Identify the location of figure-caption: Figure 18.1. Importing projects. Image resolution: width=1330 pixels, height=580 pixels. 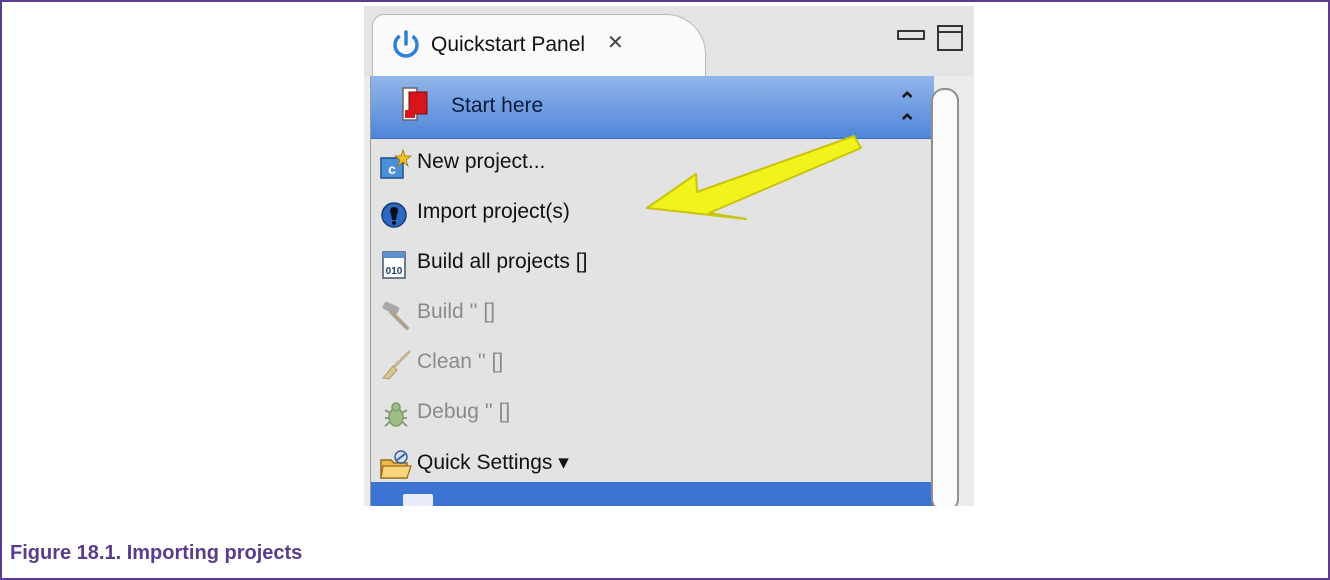
(156, 553).